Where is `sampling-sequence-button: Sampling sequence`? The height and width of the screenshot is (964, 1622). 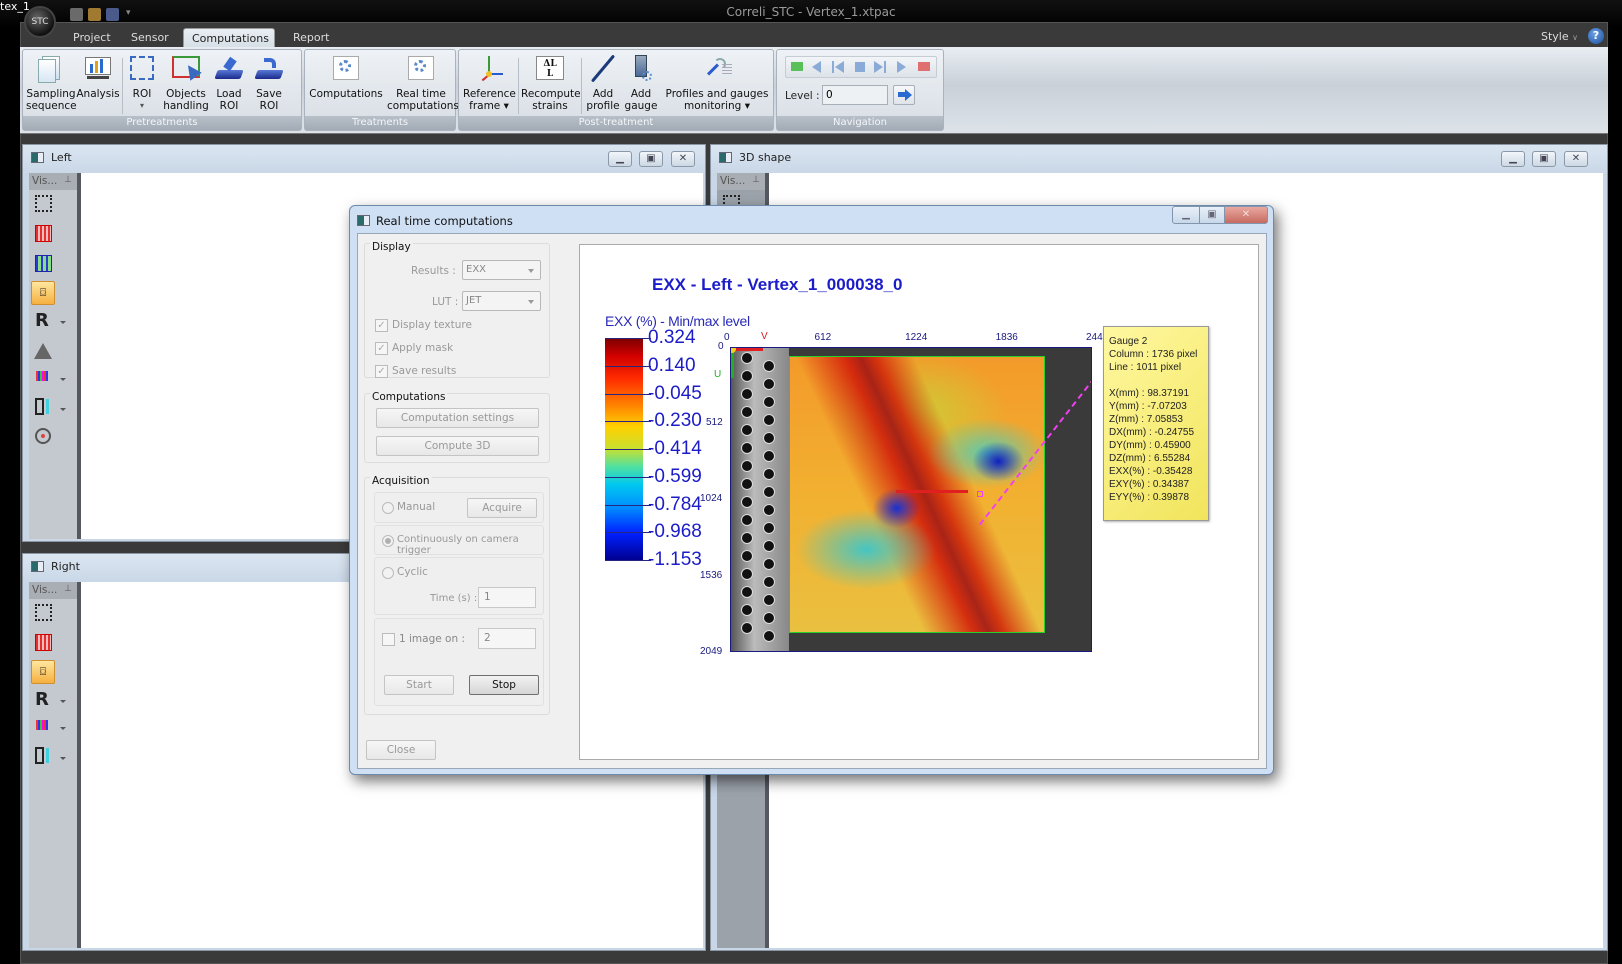
sampling-sequence-button: Sampling sequence is located at coordinates (51, 83).